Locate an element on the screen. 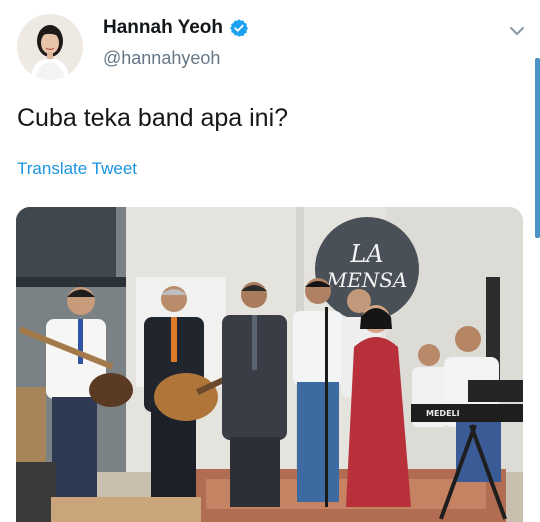 This screenshot has width=540, height=522. sign-text-line1: LA is located at coordinates (366, 254).